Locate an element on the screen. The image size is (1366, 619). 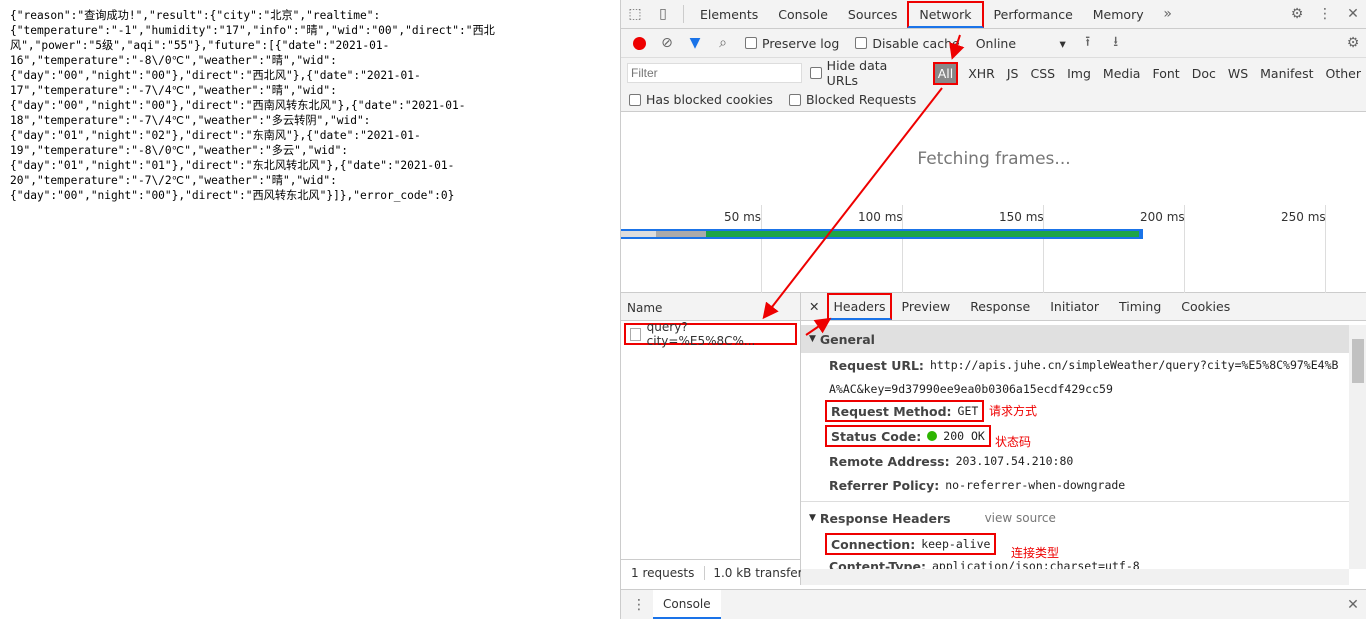
inspect-icon: ⬚ is located at coordinates (635, 14).